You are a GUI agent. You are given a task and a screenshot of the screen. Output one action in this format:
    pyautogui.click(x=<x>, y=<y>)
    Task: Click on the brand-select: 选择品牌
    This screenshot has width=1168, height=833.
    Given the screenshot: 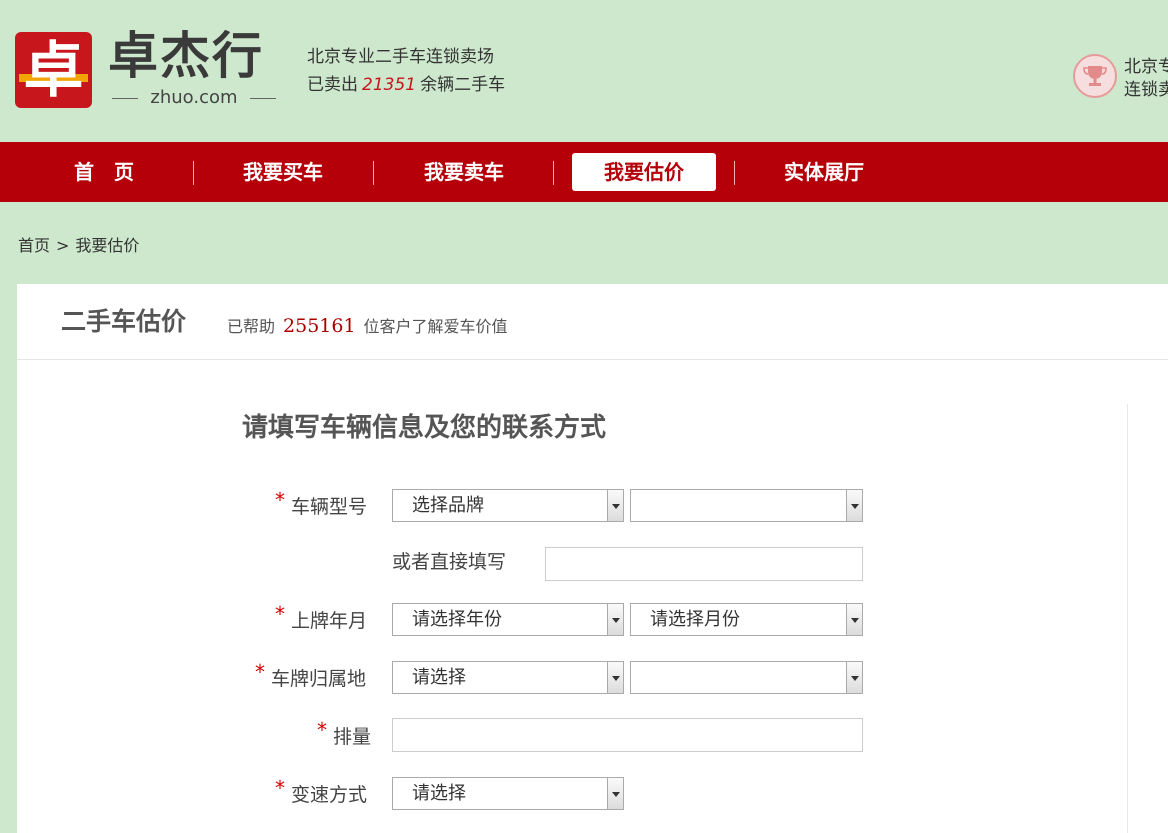 What is the action you would take?
    pyautogui.click(x=508, y=505)
    